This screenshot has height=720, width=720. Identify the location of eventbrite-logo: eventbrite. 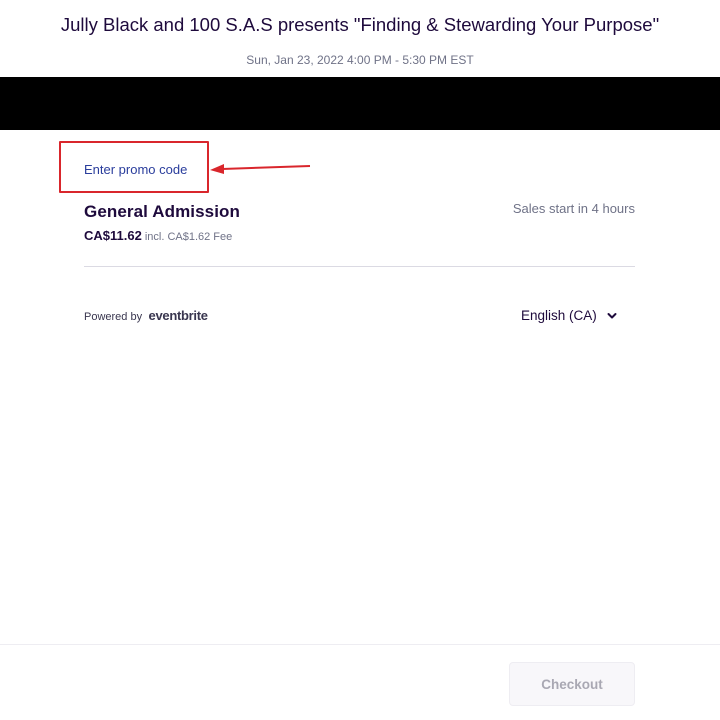
(178, 315).